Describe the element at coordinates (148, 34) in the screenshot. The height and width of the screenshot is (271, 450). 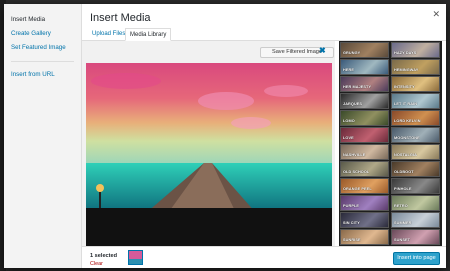
I see `tab-media-library: Media Library` at that location.